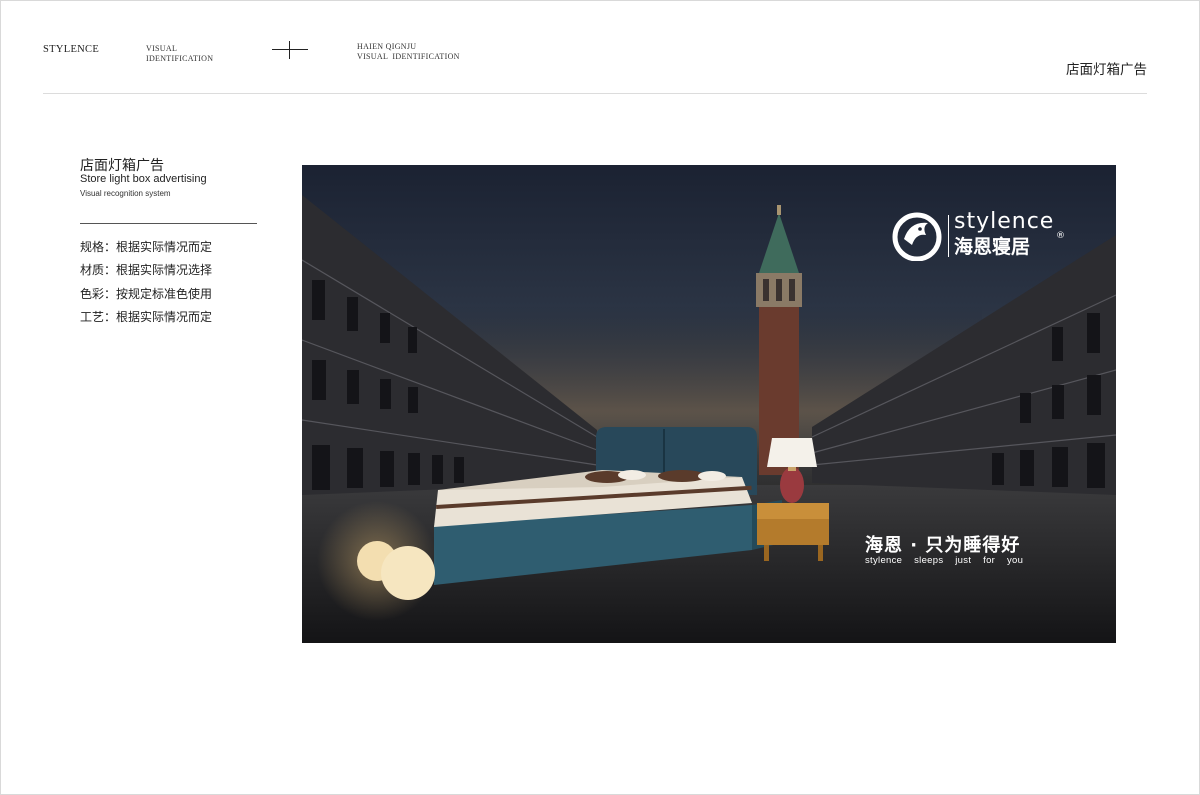  What do you see at coordinates (290, 50) in the screenshot?
I see `plus-divider-icon` at bounding box center [290, 50].